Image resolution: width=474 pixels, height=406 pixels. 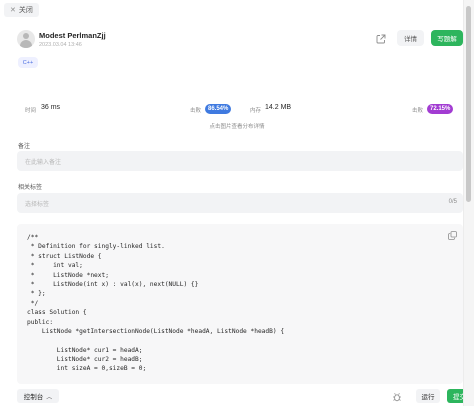 I want to click on code-line: * };, so click(x=36, y=294).